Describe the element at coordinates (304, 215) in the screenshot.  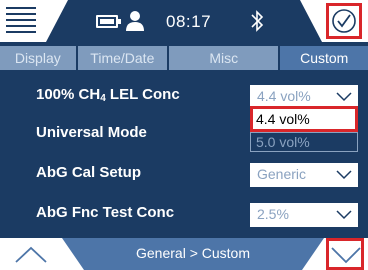
I see `abg-fnc-test-select: 2.5%` at that location.